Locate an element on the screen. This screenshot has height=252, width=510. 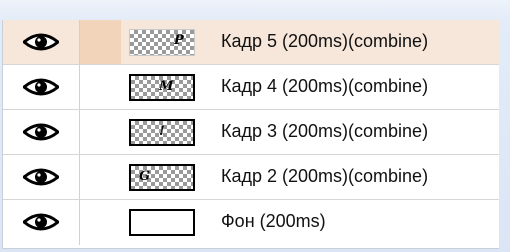
layer-name: Кадр 4 (200ms)(combine) is located at coordinates (324, 86).